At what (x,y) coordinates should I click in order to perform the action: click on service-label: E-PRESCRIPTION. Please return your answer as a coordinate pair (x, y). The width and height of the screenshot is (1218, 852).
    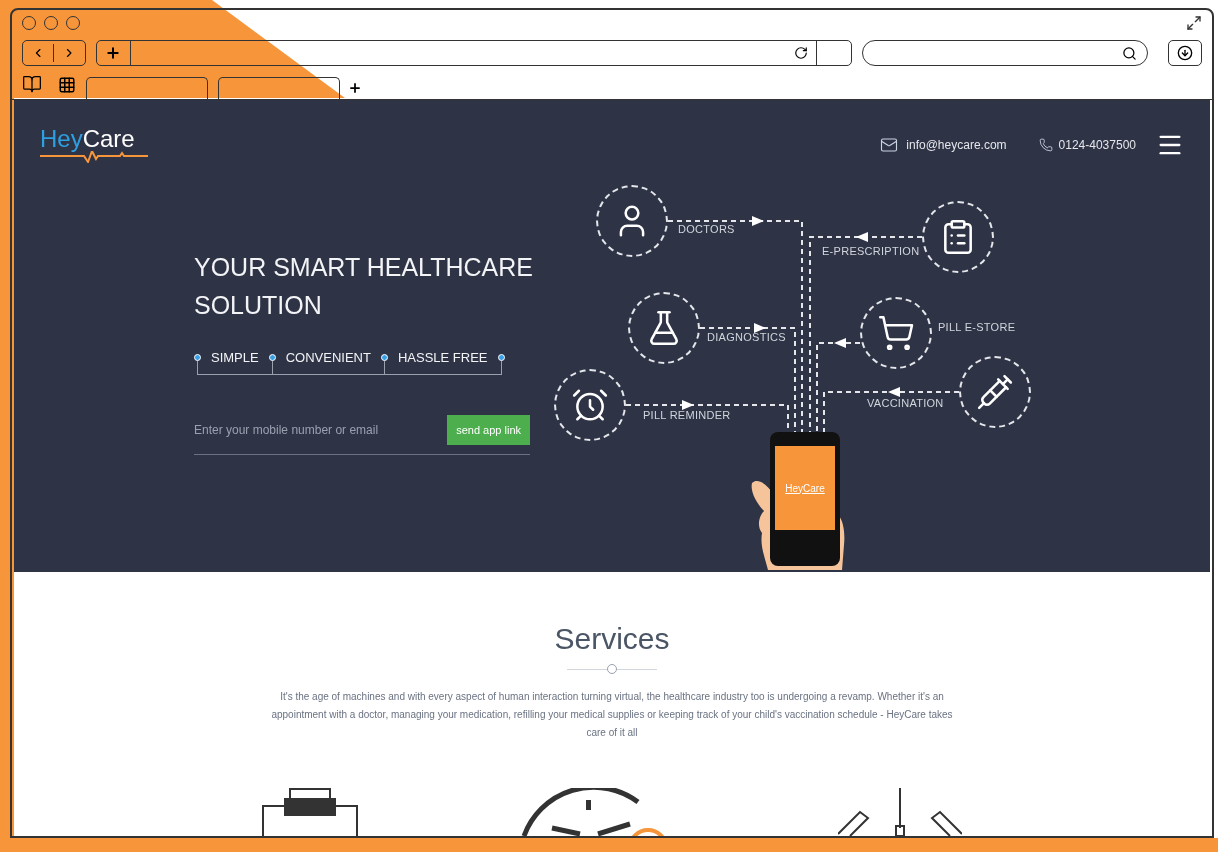
    Looking at the image, I should click on (871, 251).